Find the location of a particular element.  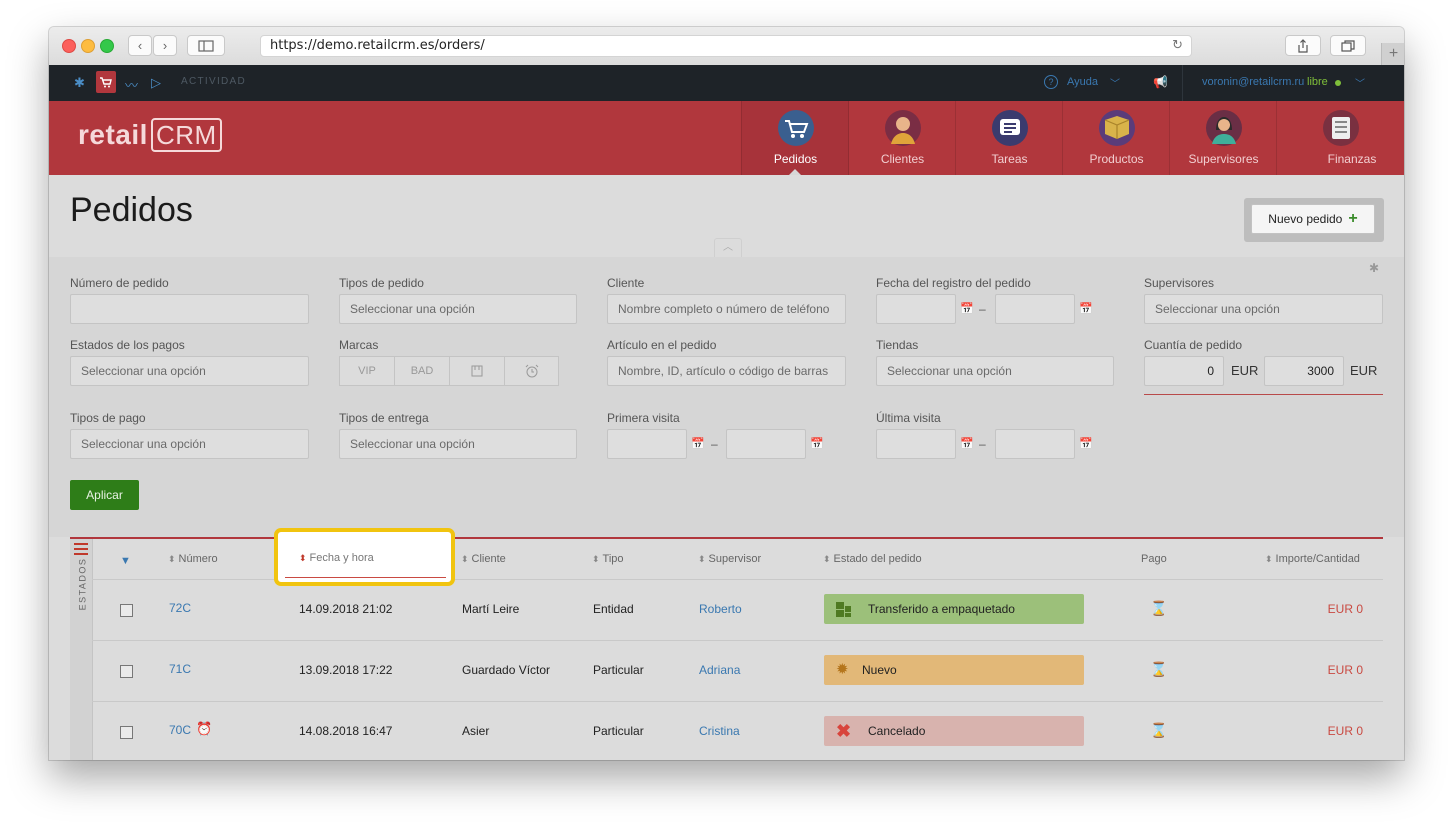

reg-date-from-input is located at coordinates (916, 309).